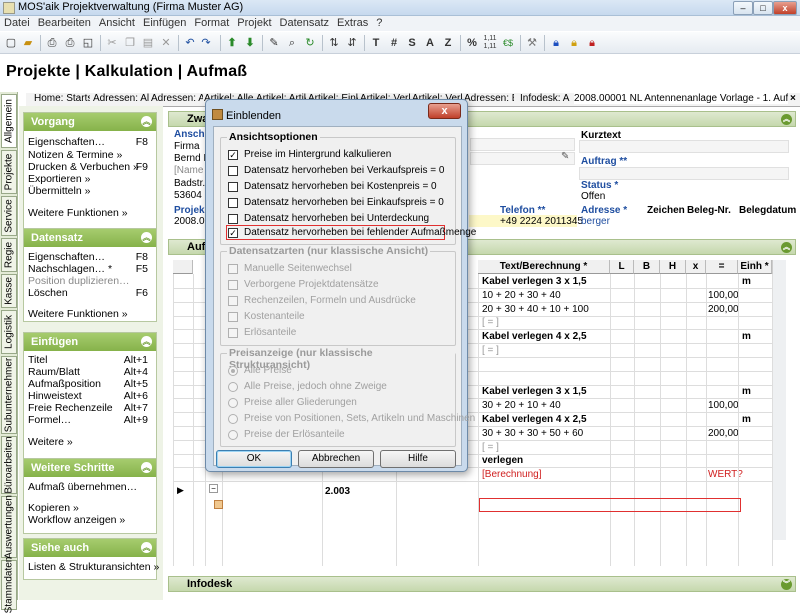 The width and height of the screenshot is (800, 613). Describe the element at coordinates (274, 43) in the screenshot. I see `edit-icon: ✎` at that location.